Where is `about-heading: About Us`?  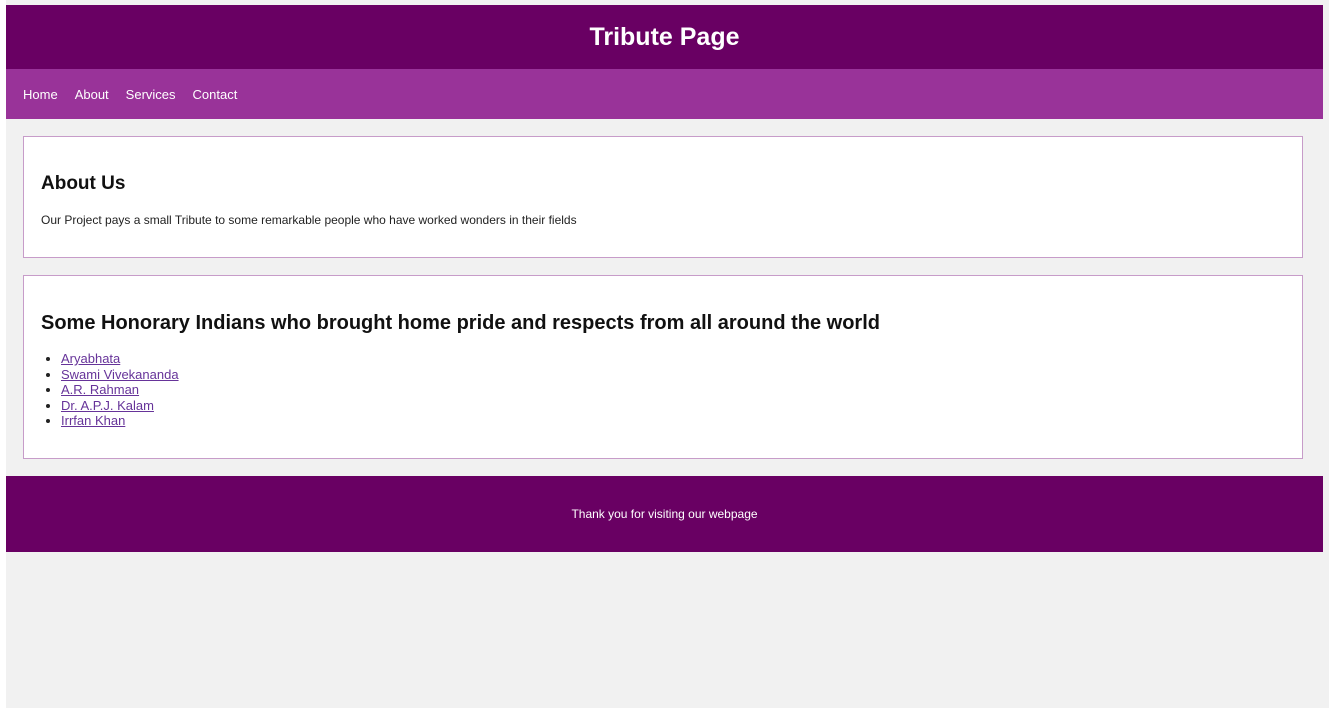 about-heading: About Us is located at coordinates (83, 183).